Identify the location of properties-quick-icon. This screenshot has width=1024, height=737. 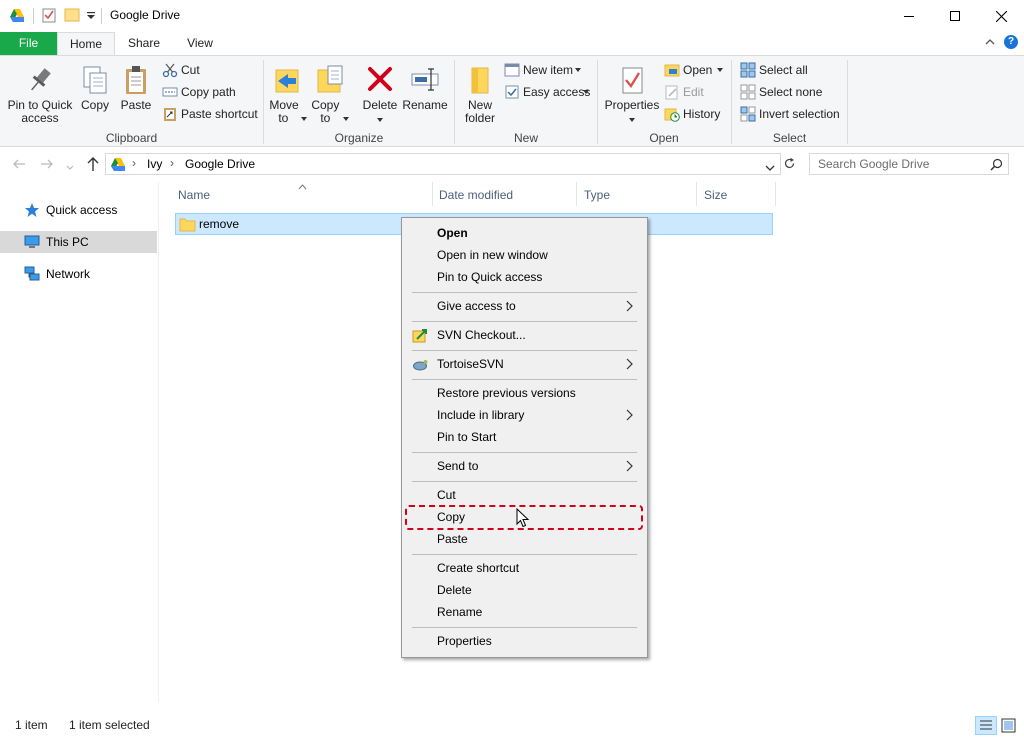
(49, 15).